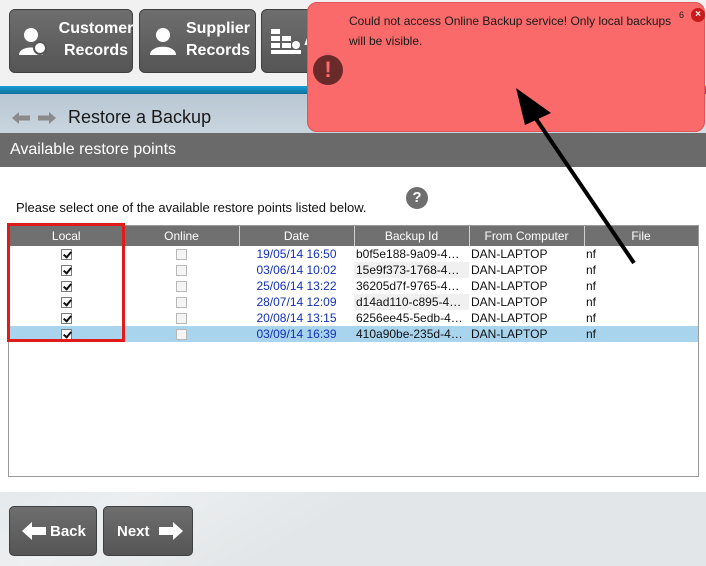 The height and width of the screenshot is (566, 706). What do you see at coordinates (297, 236) in the screenshot?
I see `column-header-date: Date` at bounding box center [297, 236].